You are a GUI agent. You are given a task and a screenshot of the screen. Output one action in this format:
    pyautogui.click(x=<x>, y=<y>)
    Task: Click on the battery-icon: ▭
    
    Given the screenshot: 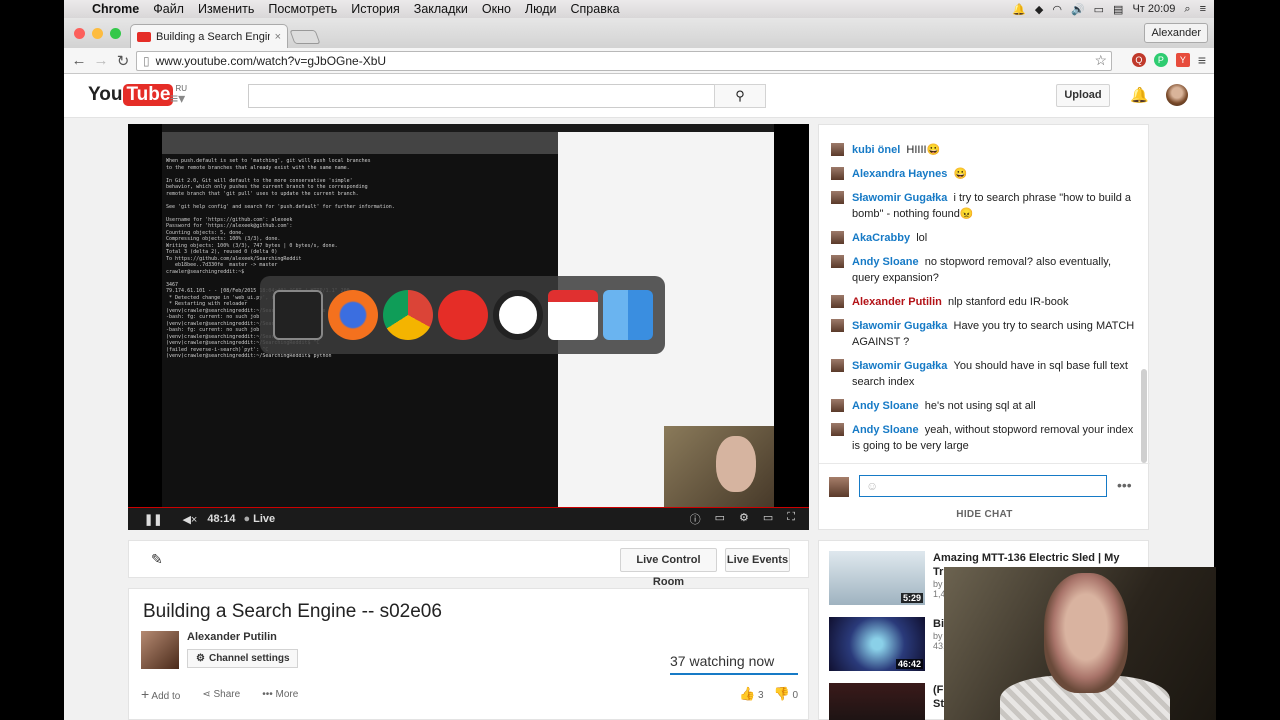 What is the action you would take?
    pyautogui.click(x=1099, y=9)
    